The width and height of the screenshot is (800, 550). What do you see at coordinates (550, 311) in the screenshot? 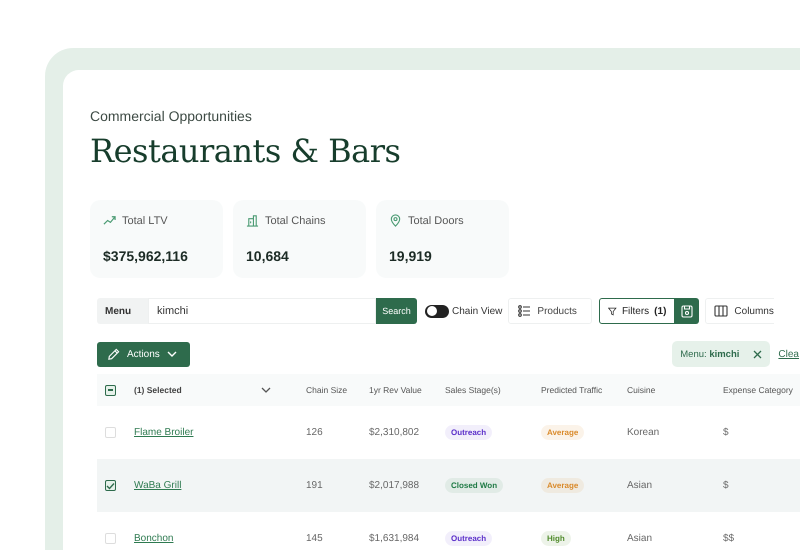
I see `products-button: Products` at bounding box center [550, 311].